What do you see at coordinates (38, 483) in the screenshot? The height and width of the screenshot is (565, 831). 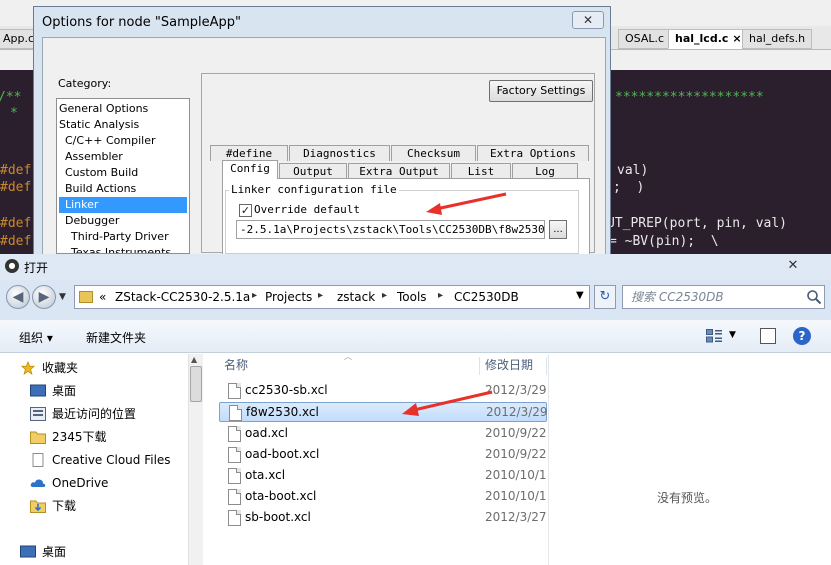 I see `cloud-icon` at bounding box center [38, 483].